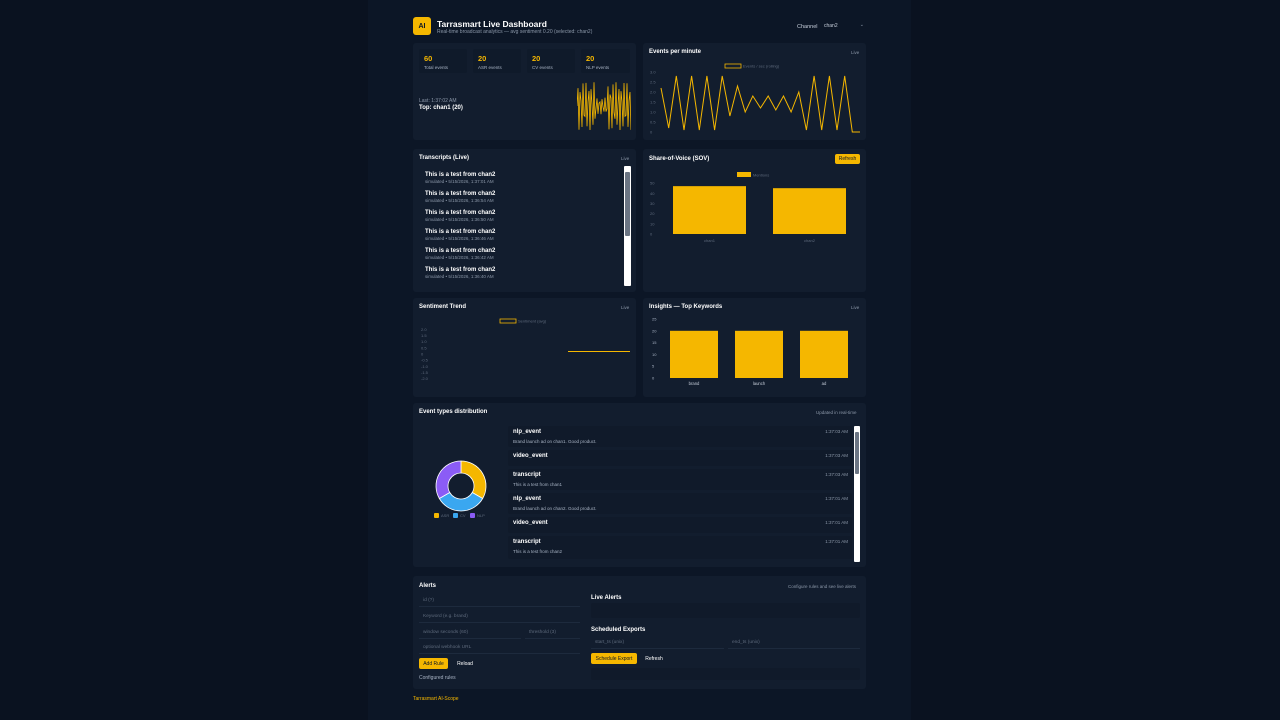 The height and width of the screenshot is (720, 1280). I want to click on legend-swatch-cv, so click(455, 515).